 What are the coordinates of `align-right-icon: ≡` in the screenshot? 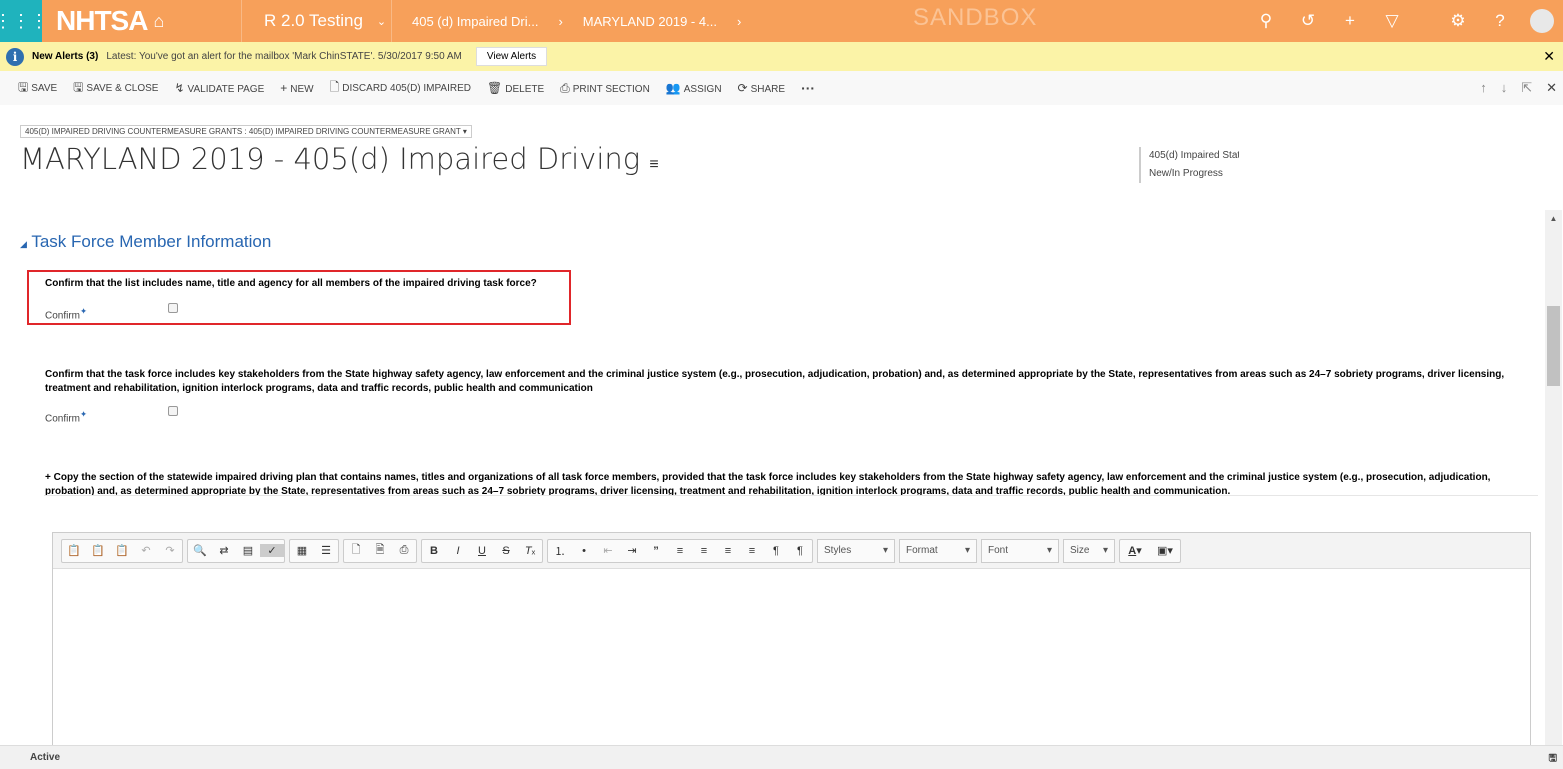 It's located at (728, 551).